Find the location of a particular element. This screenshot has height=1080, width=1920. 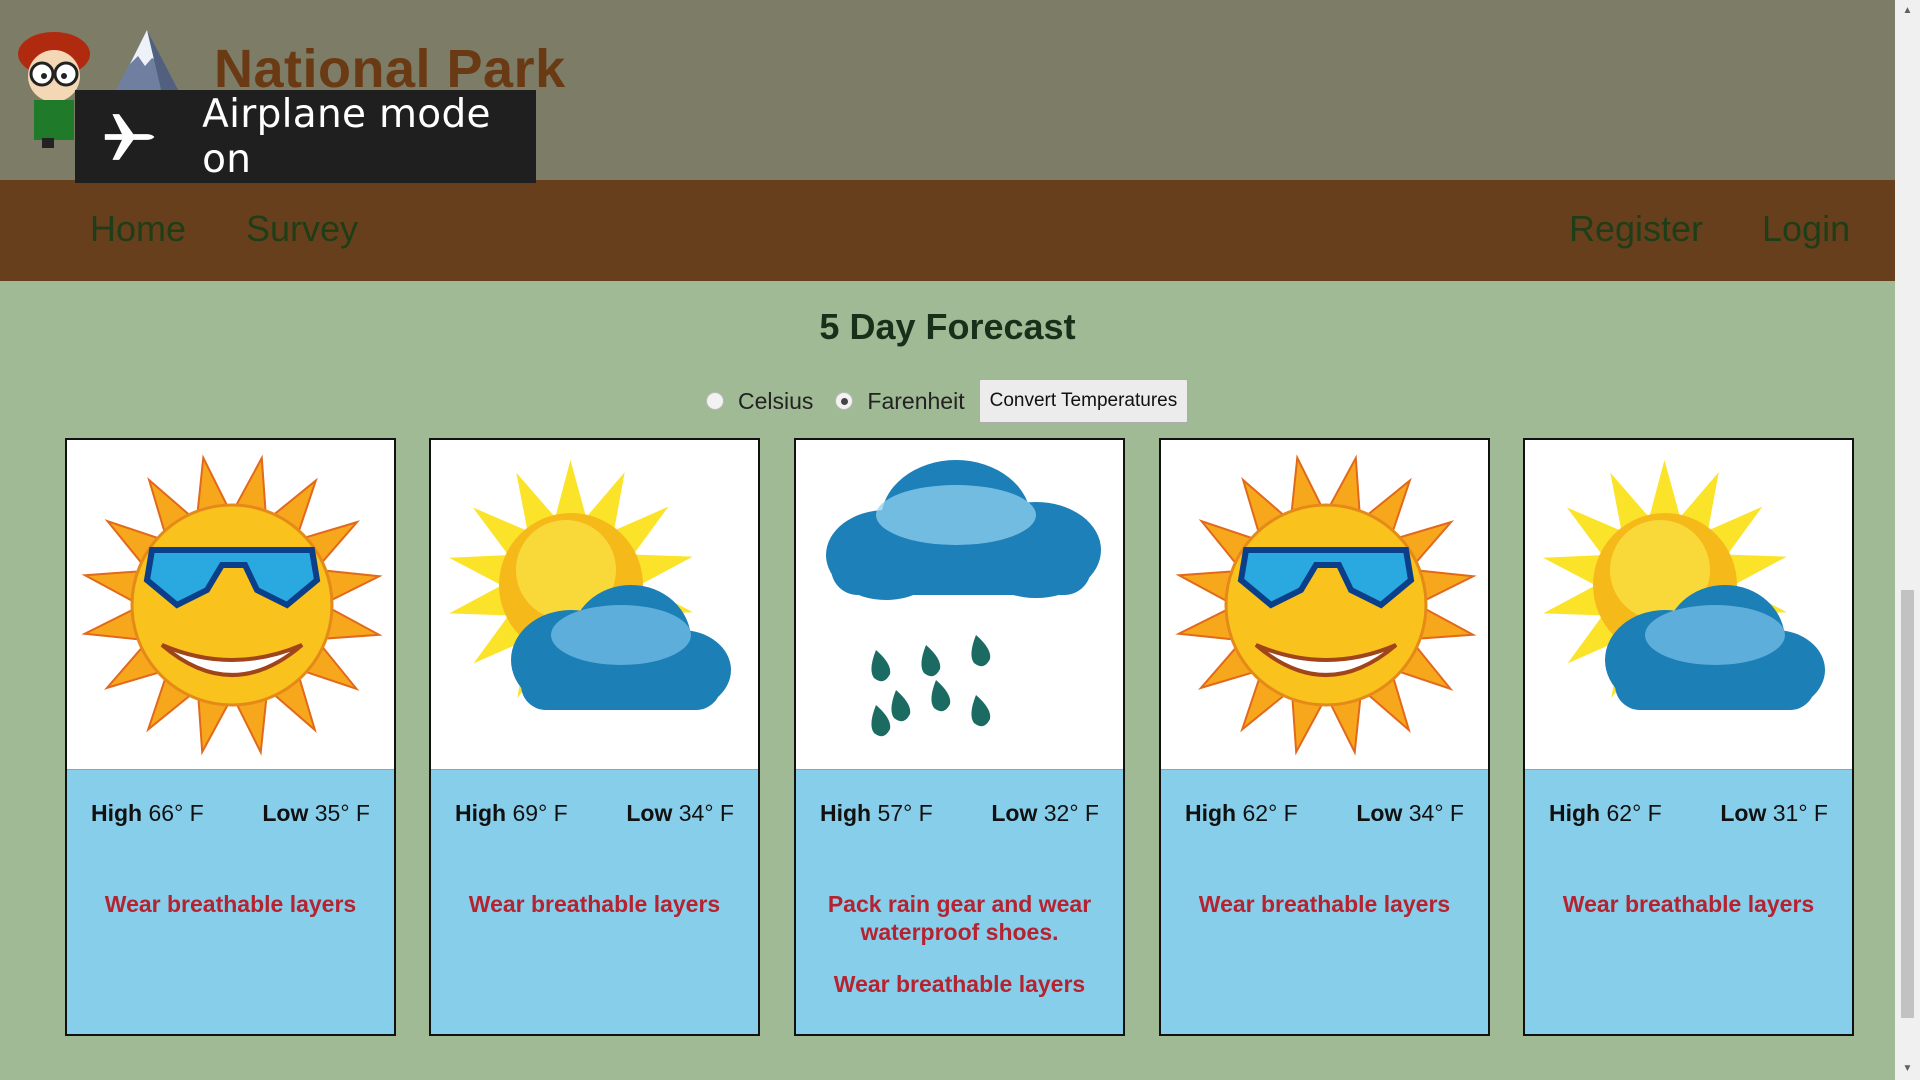

high-value: 57° F is located at coordinates (905, 813).